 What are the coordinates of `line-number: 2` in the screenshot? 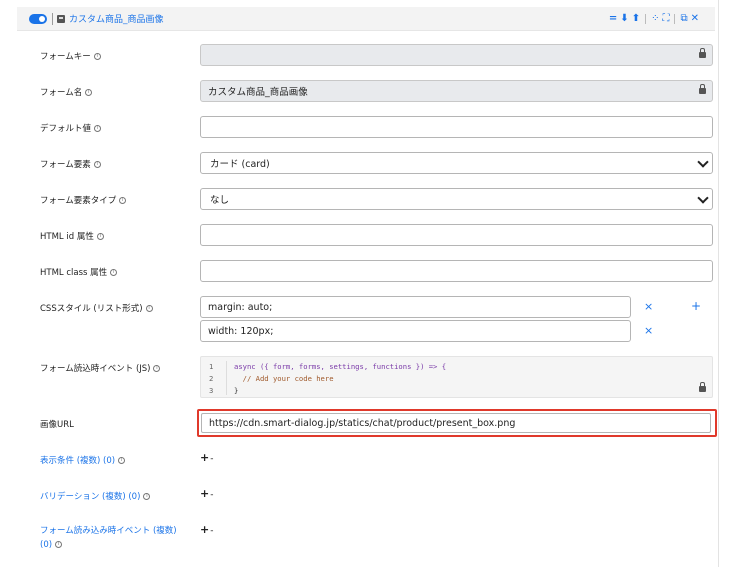 It's located at (211, 378).